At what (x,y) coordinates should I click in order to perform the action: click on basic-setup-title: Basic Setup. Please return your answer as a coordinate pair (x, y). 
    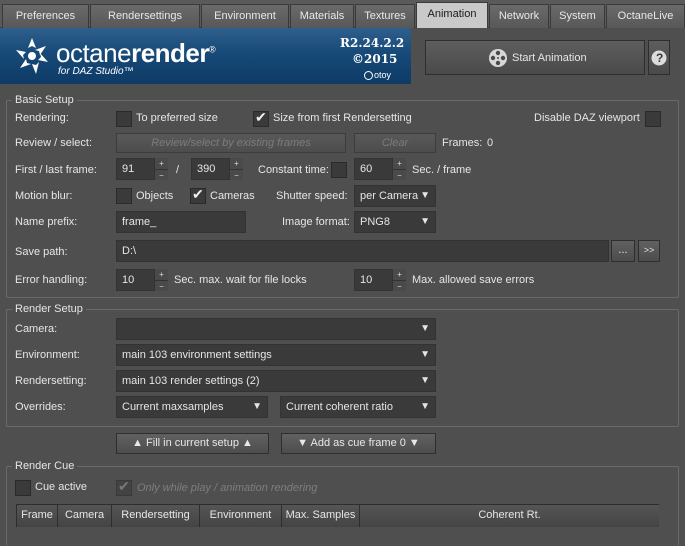
    Looking at the image, I should click on (44, 100).